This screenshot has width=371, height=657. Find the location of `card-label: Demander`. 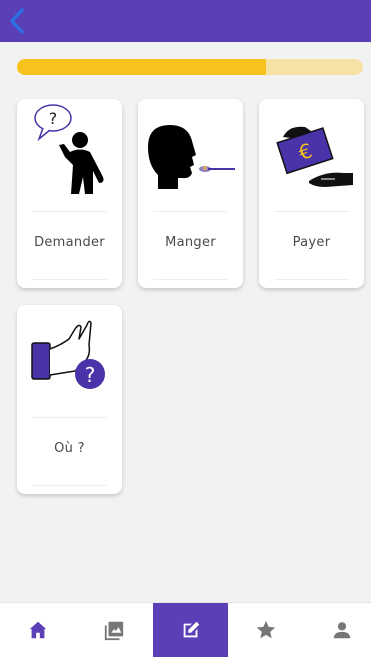

card-label: Demander is located at coordinates (69, 242).